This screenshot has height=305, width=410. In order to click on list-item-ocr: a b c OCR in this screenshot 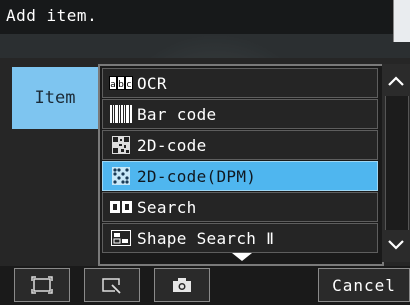, I will do `click(240, 83)`.